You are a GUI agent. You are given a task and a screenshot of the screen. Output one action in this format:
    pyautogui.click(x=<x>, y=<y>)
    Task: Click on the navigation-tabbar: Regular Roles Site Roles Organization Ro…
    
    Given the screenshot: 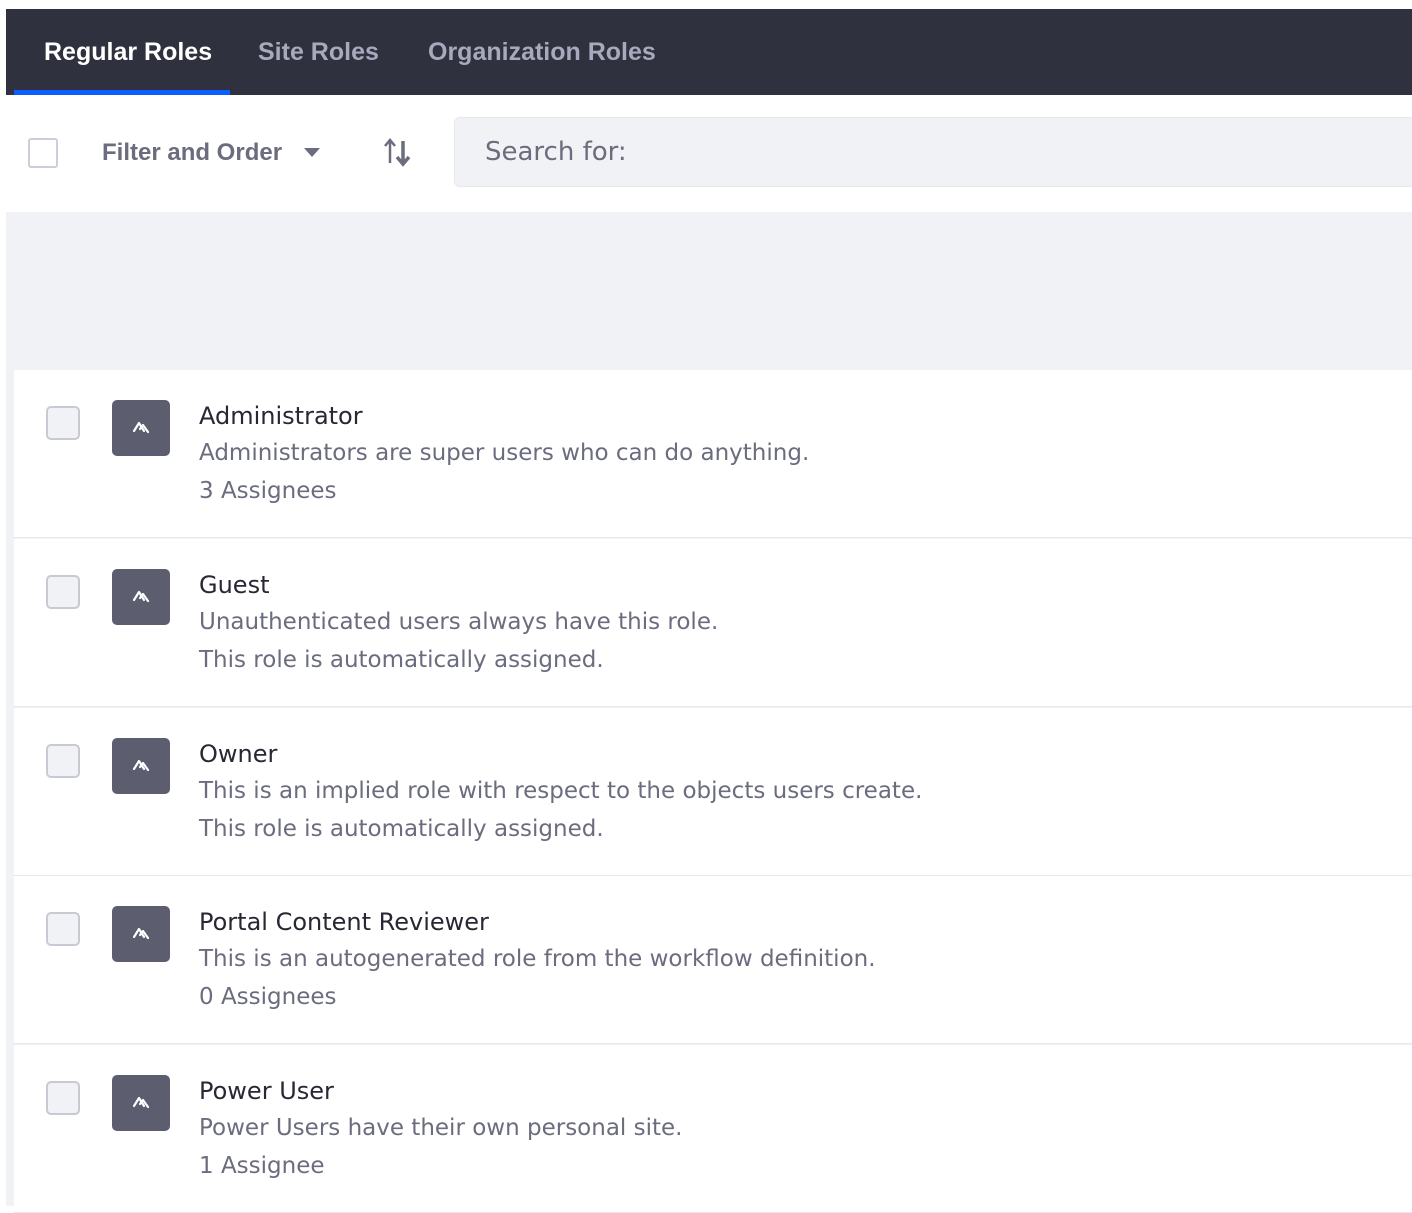 What is the action you would take?
    pyautogui.click(x=709, y=52)
    